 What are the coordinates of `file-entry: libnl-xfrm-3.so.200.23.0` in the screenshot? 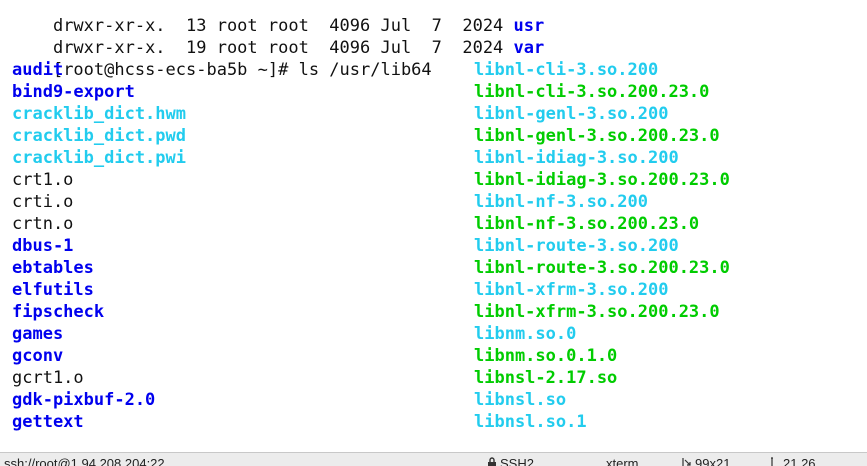 It's located at (597, 312).